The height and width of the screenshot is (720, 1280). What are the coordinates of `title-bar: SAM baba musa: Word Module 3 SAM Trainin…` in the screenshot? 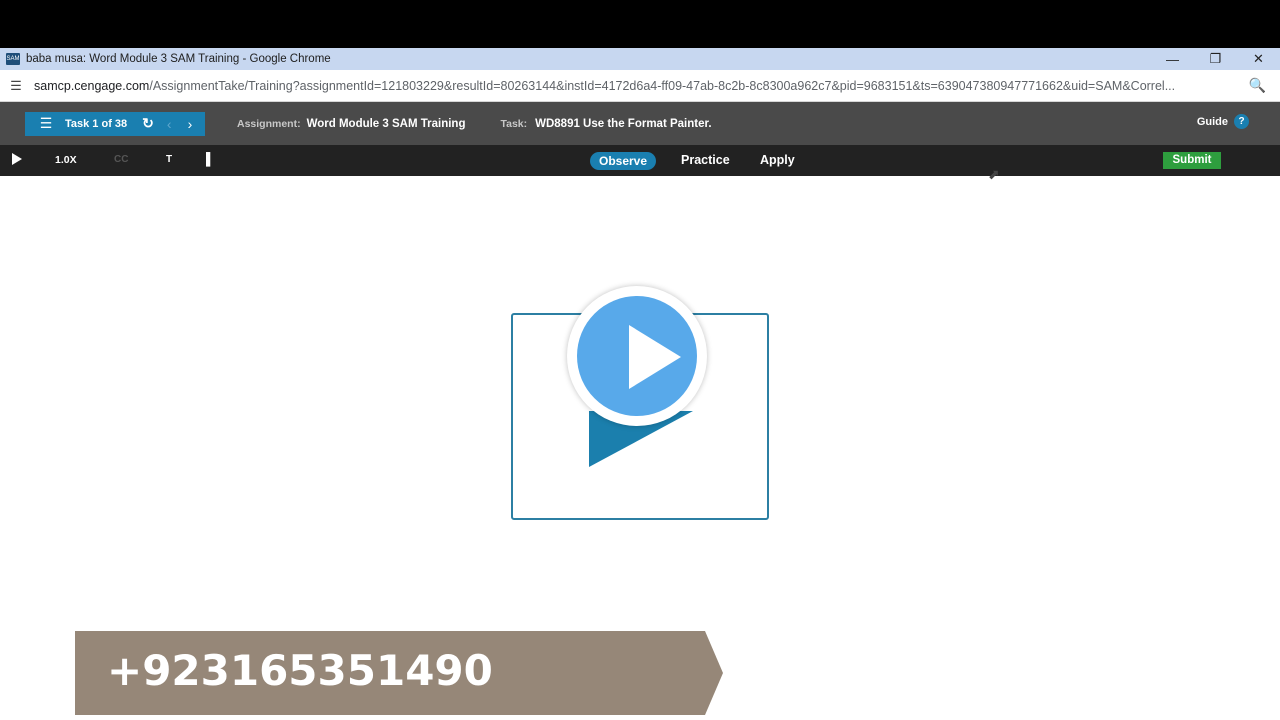 It's located at (640, 59).